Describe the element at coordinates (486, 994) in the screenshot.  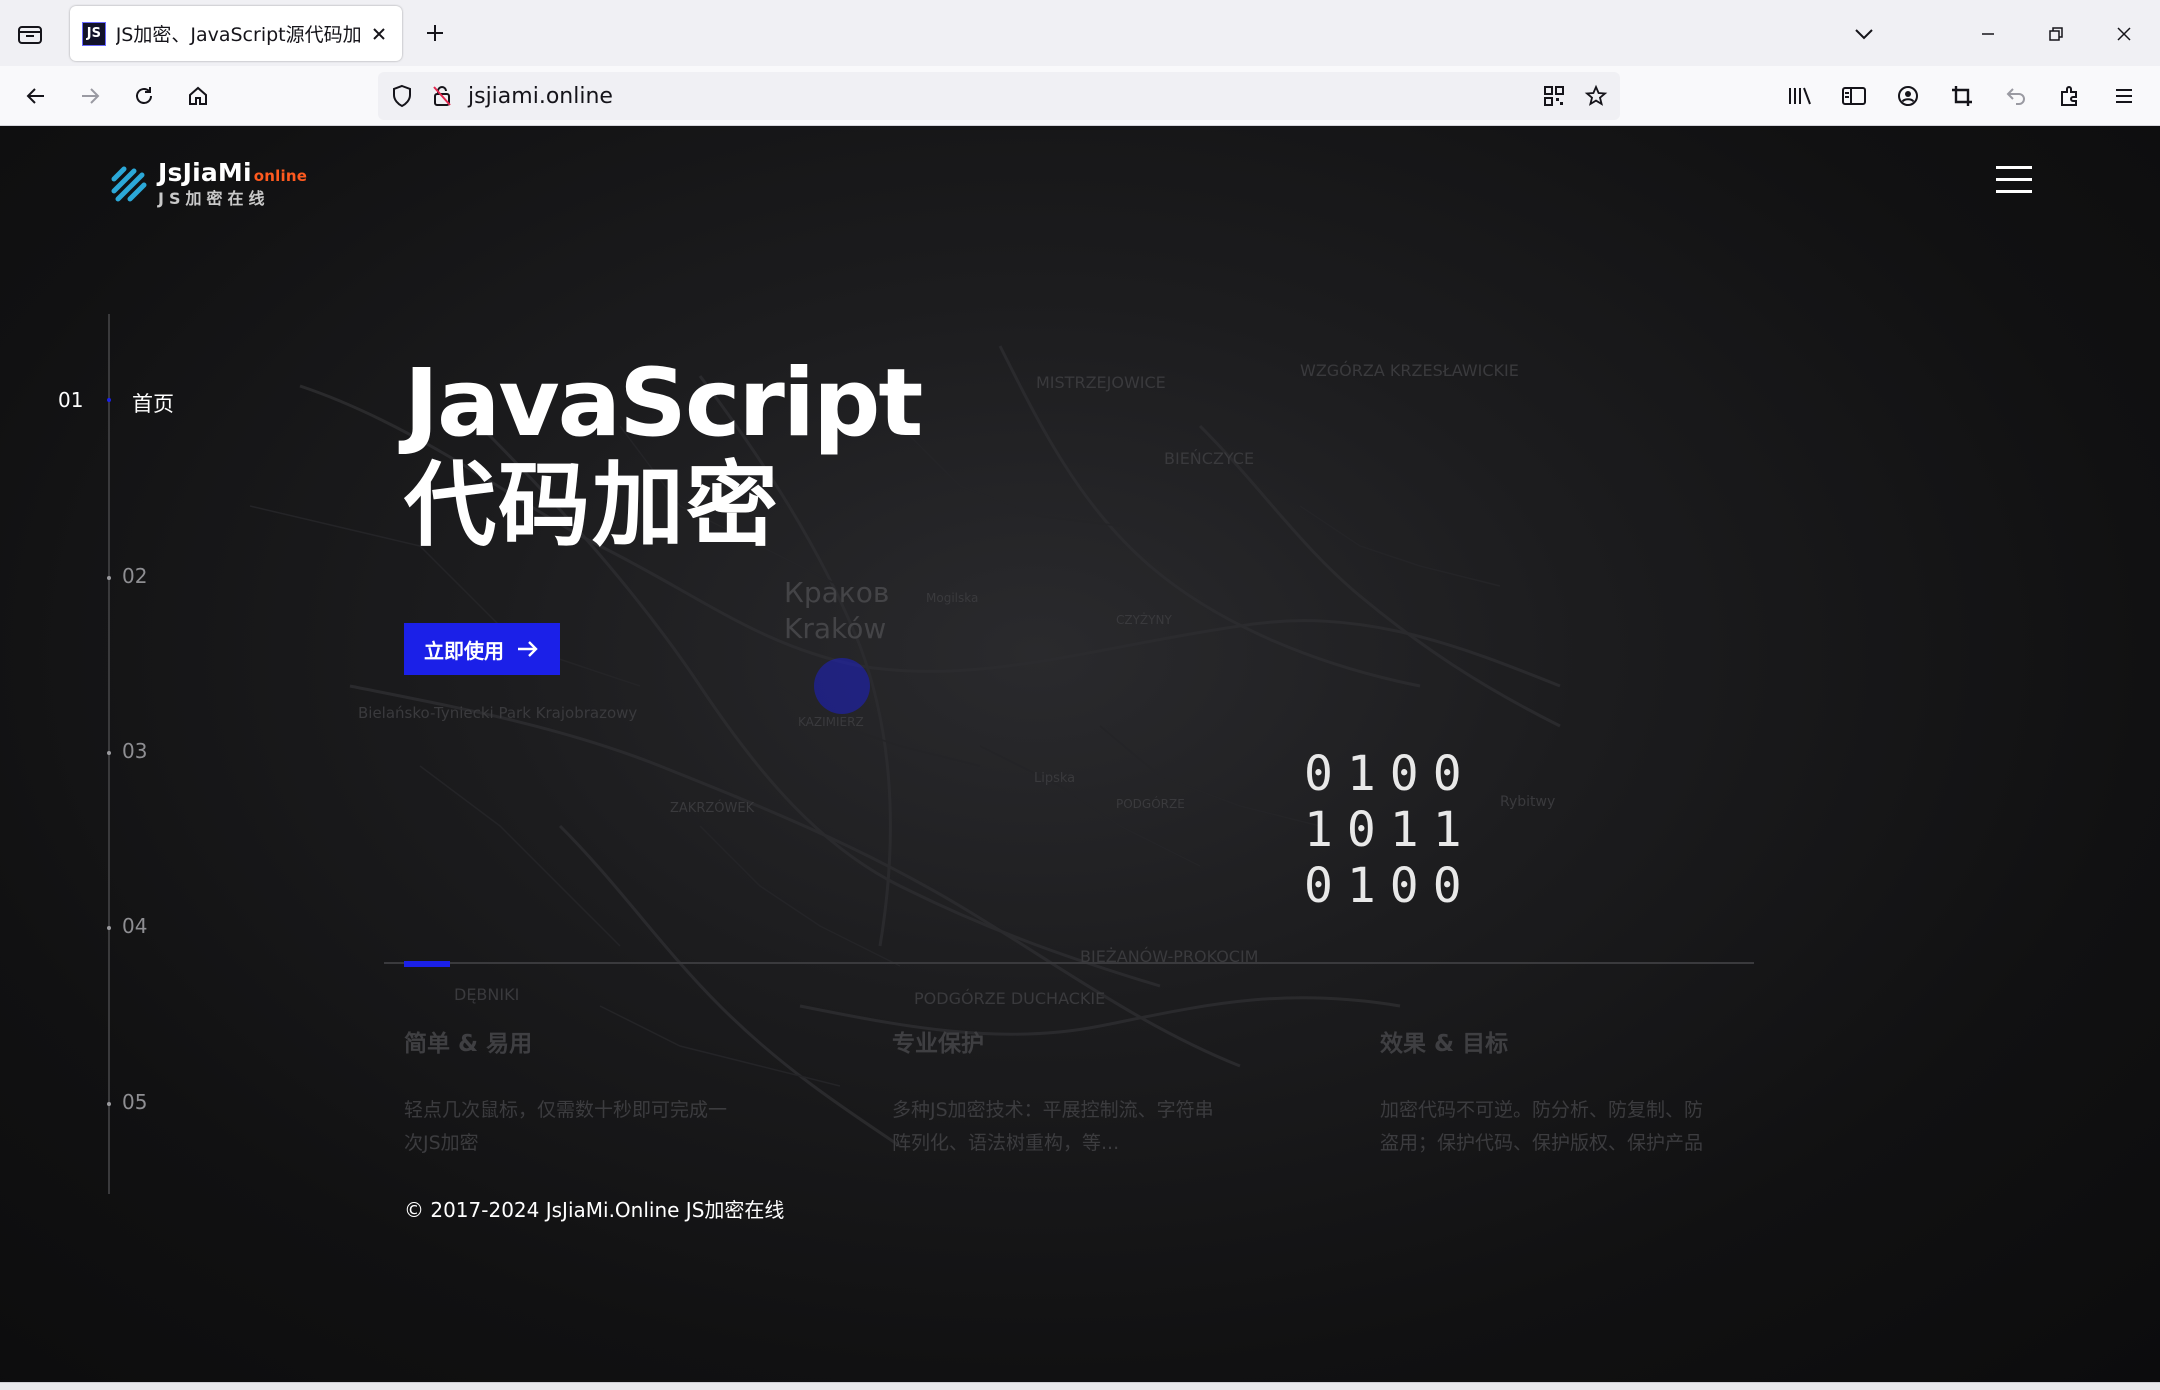
I see `map-label: DĘBNIKI` at that location.